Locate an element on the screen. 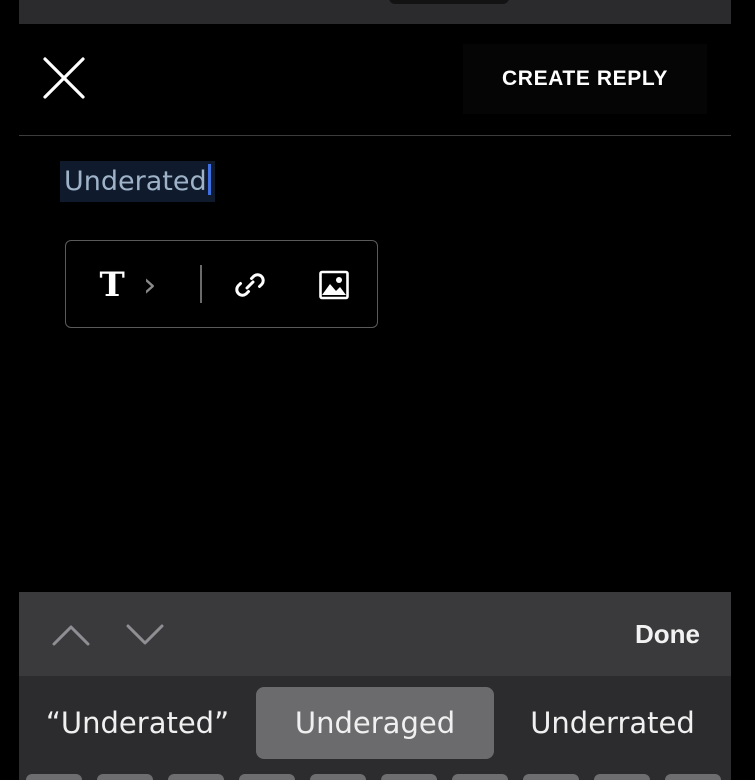  chevron-down-icon is located at coordinates (145, 634).